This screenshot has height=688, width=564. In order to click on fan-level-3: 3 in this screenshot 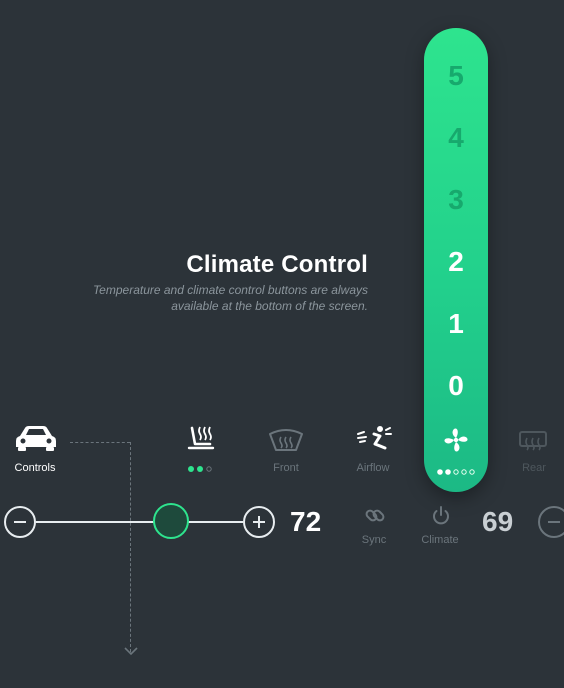, I will do `click(456, 200)`.